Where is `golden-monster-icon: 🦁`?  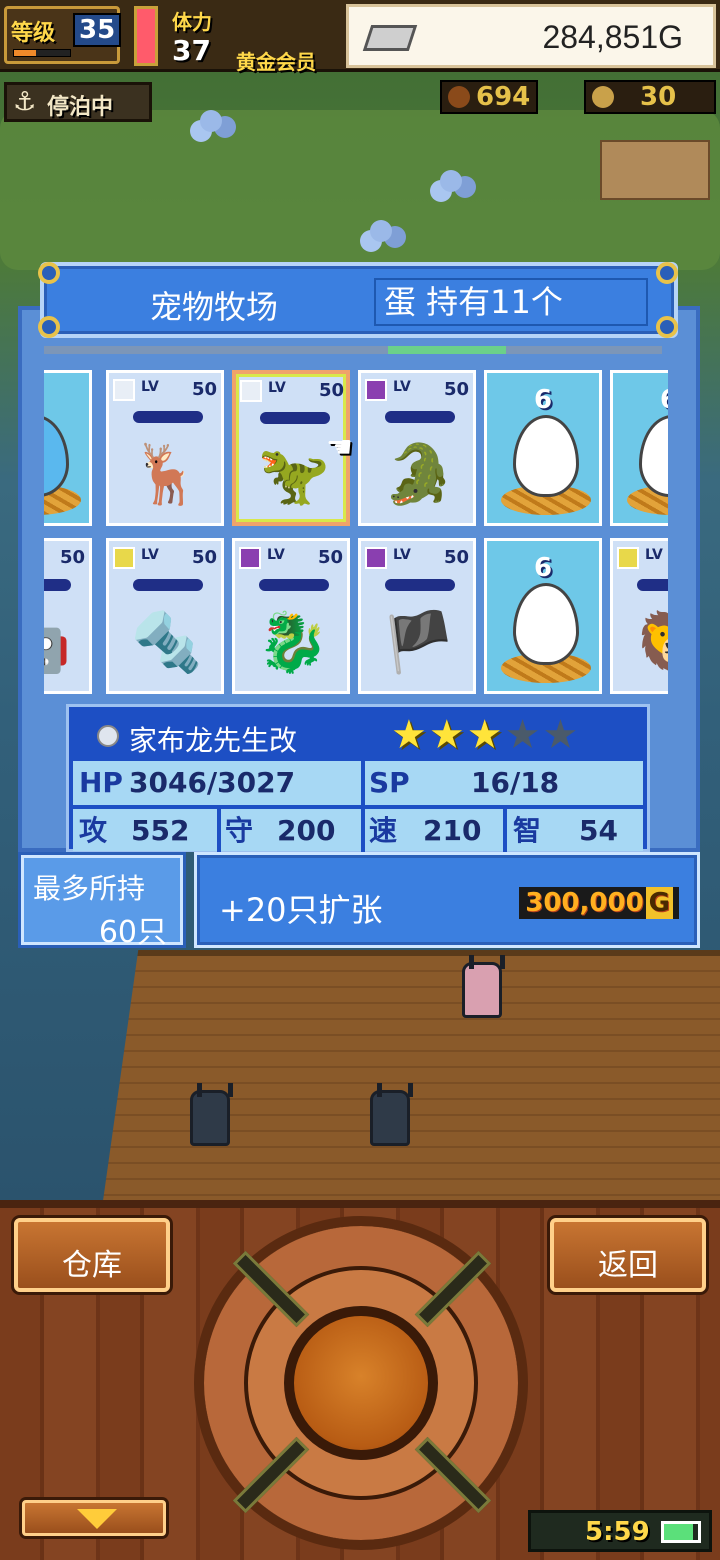 golden-monster-icon: 🦁 is located at coordinates (649, 642).